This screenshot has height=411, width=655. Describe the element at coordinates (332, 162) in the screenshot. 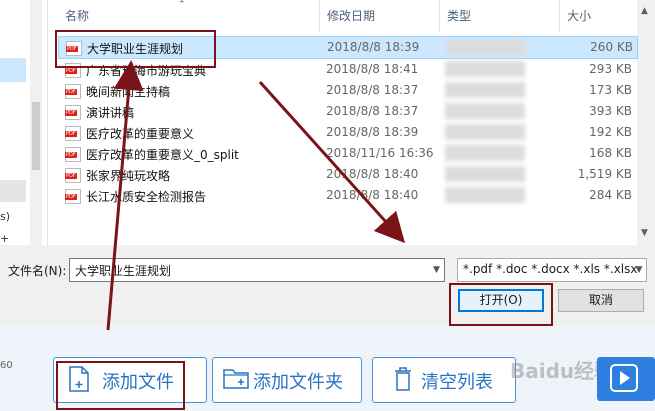

I see `annotation-arrow-down` at that location.